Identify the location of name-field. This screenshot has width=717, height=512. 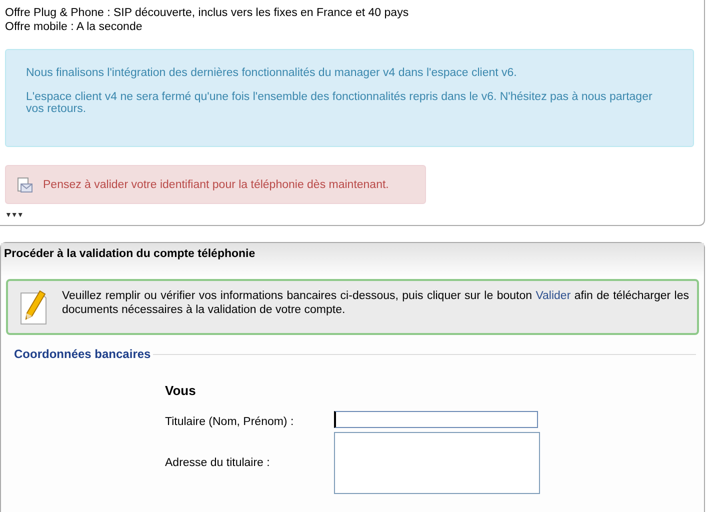
(436, 419).